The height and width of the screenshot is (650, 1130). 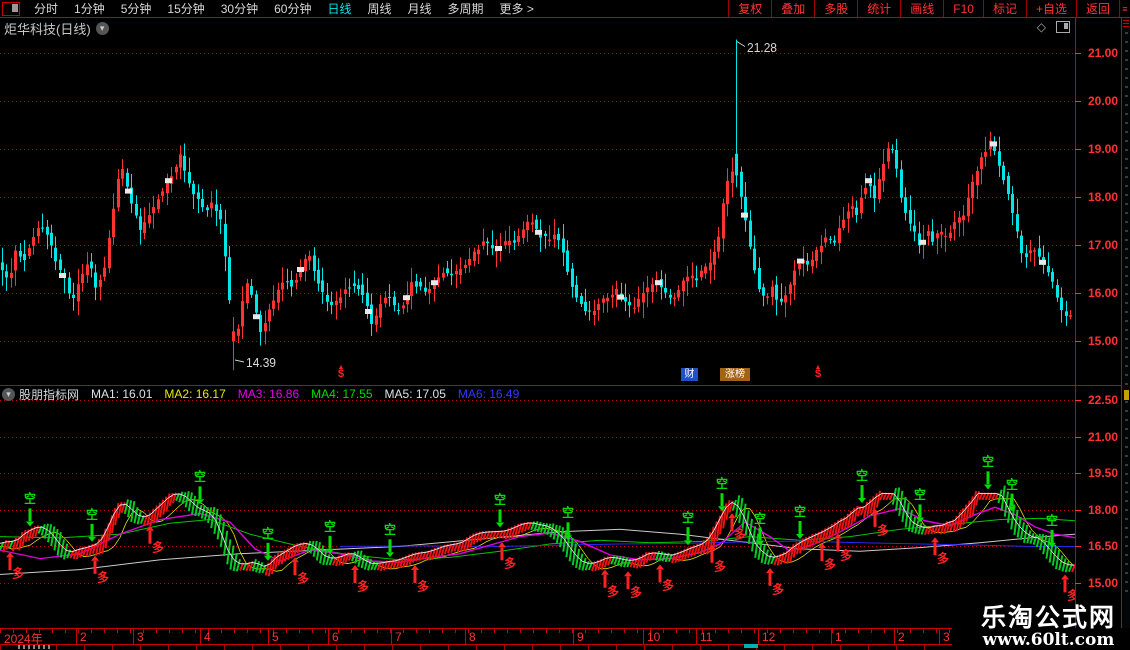 I want to click on period-tab-9: 多周期, so click(x=466, y=8).